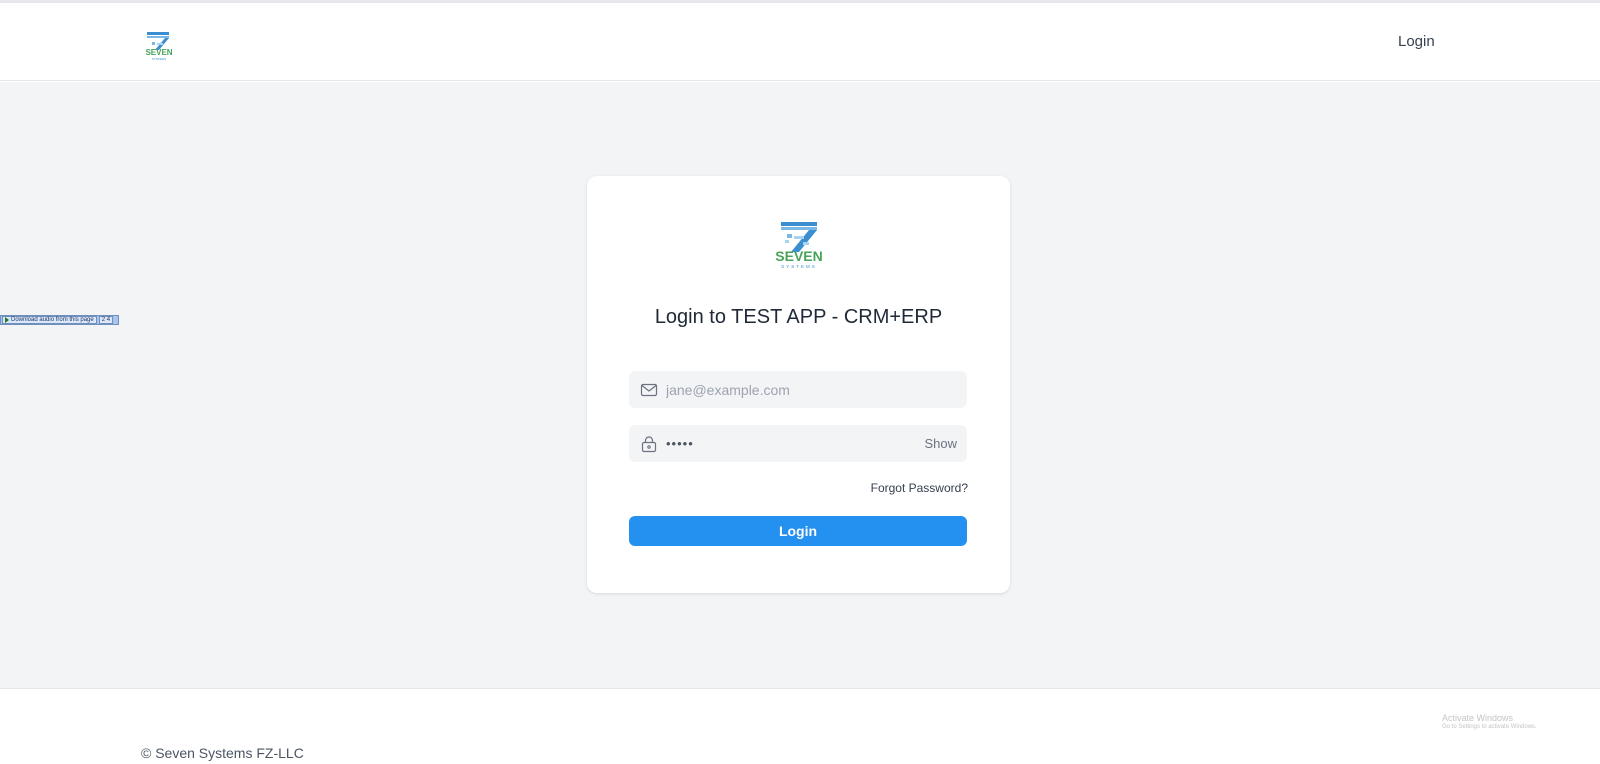  Describe the element at coordinates (919, 488) in the screenshot. I see `forgot-password-link: Forgot Password?` at that location.